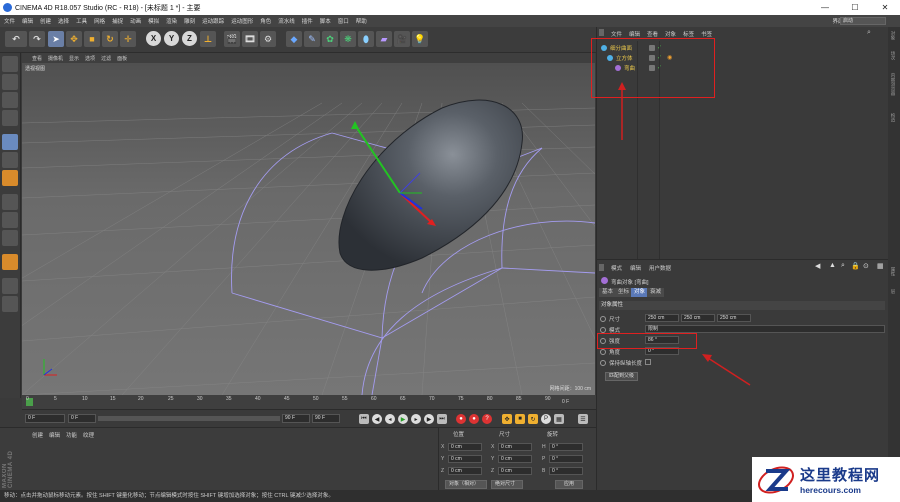 This screenshot has width=900, height=502. I want to click on solo-icon, so click(10, 262).